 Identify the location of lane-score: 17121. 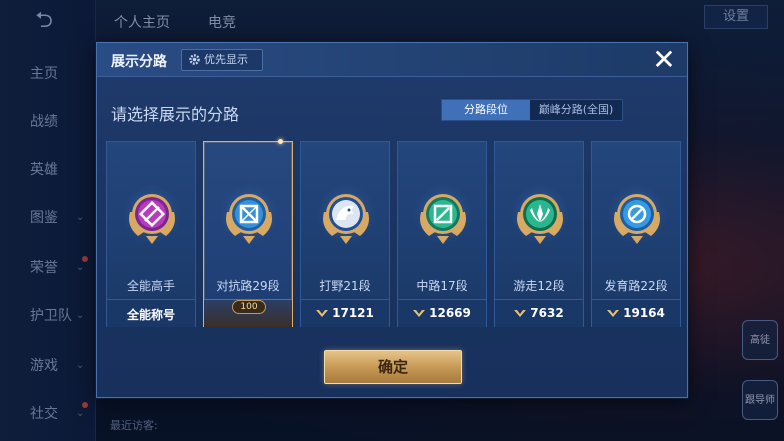
(345, 313).